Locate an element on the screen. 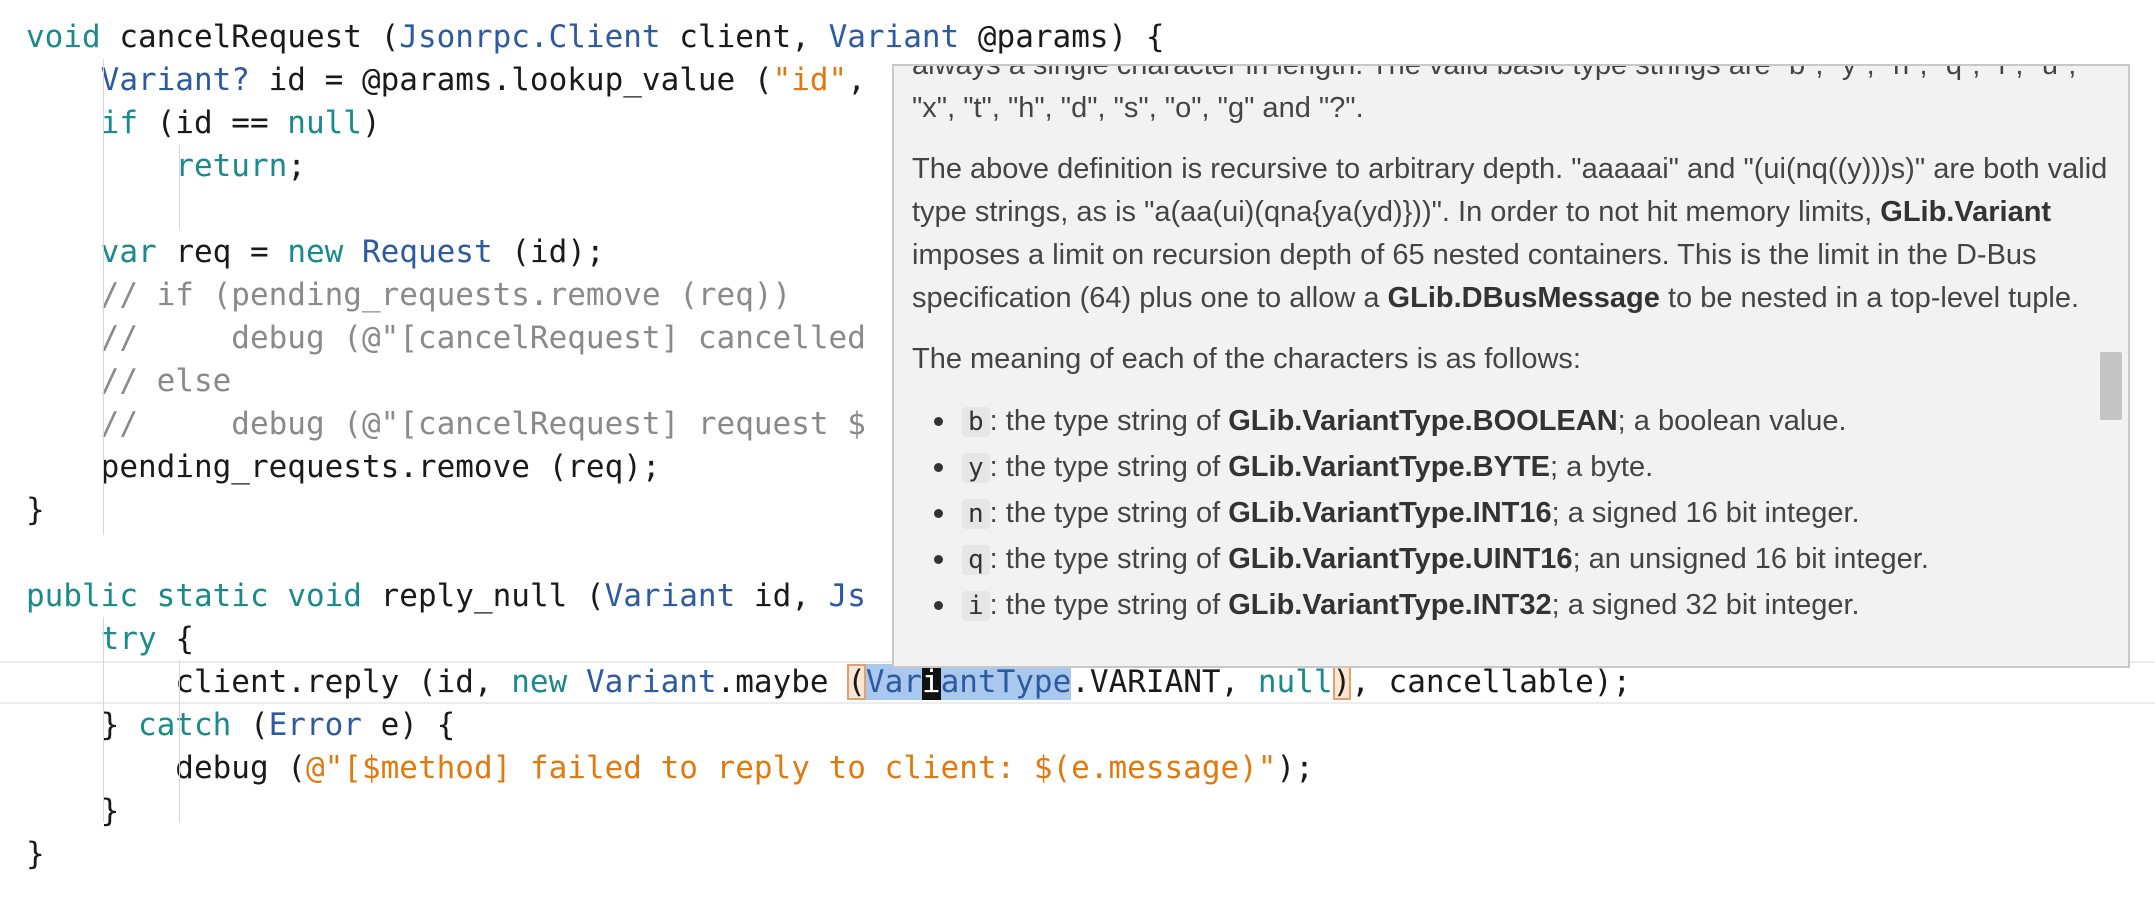 This screenshot has width=2155, height=901. code-token: .VARIANT, is located at coordinates (1164, 682).